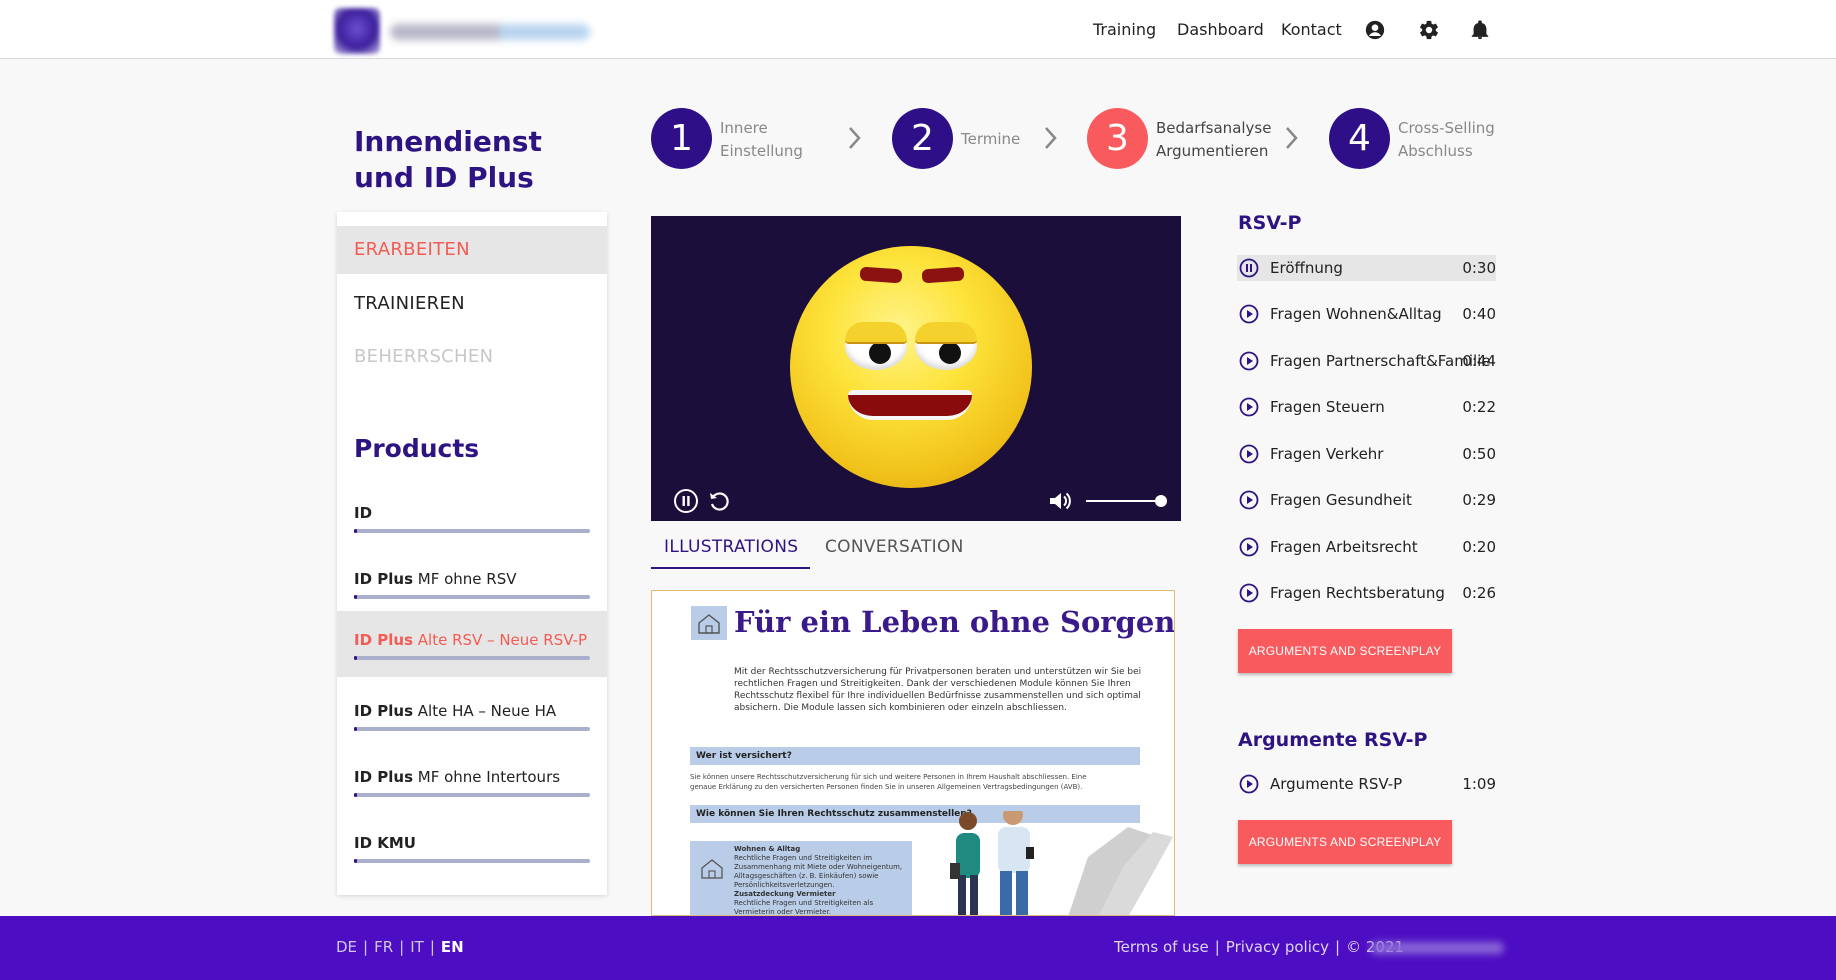 This screenshot has height=980, width=1836. What do you see at coordinates (1366, 454) in the screenshot?
I see `playlist-item-verkehr: Fragen Verkehr 0:50` at bounding box center [1366, 454].